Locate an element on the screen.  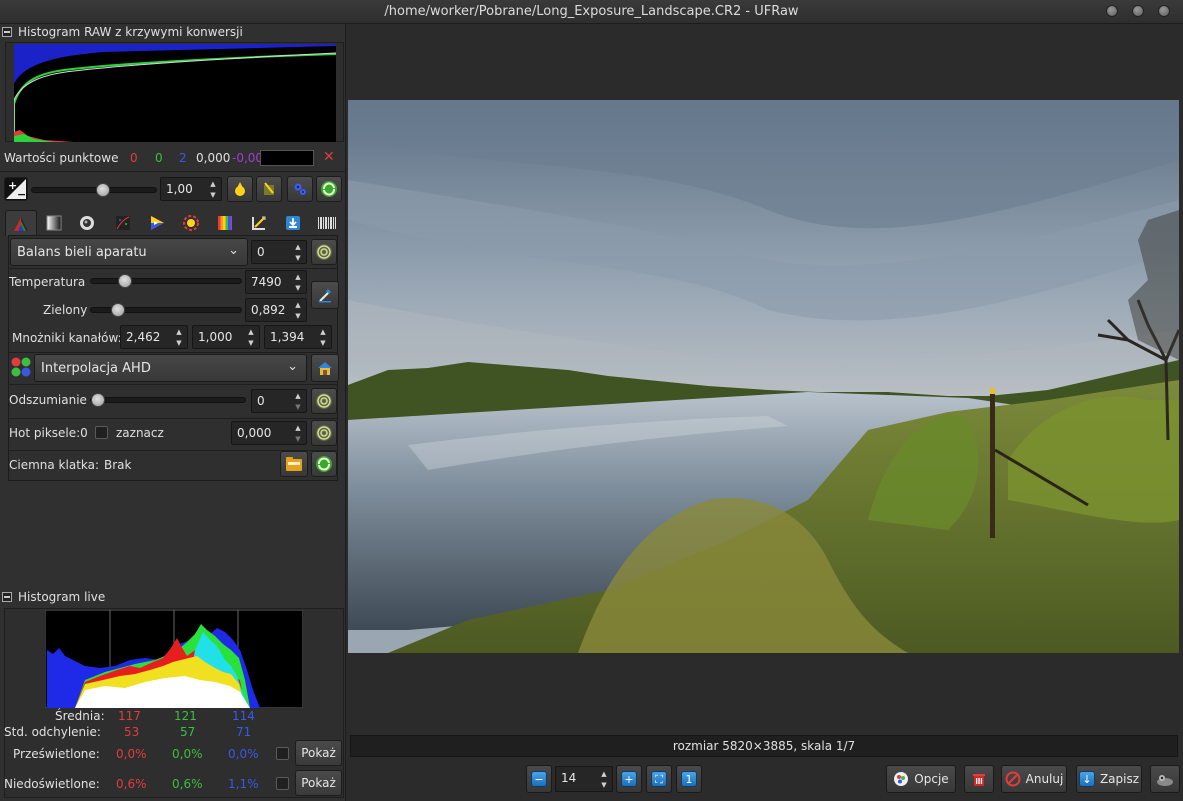
temperature-slider is located at coordinates (166, 281).